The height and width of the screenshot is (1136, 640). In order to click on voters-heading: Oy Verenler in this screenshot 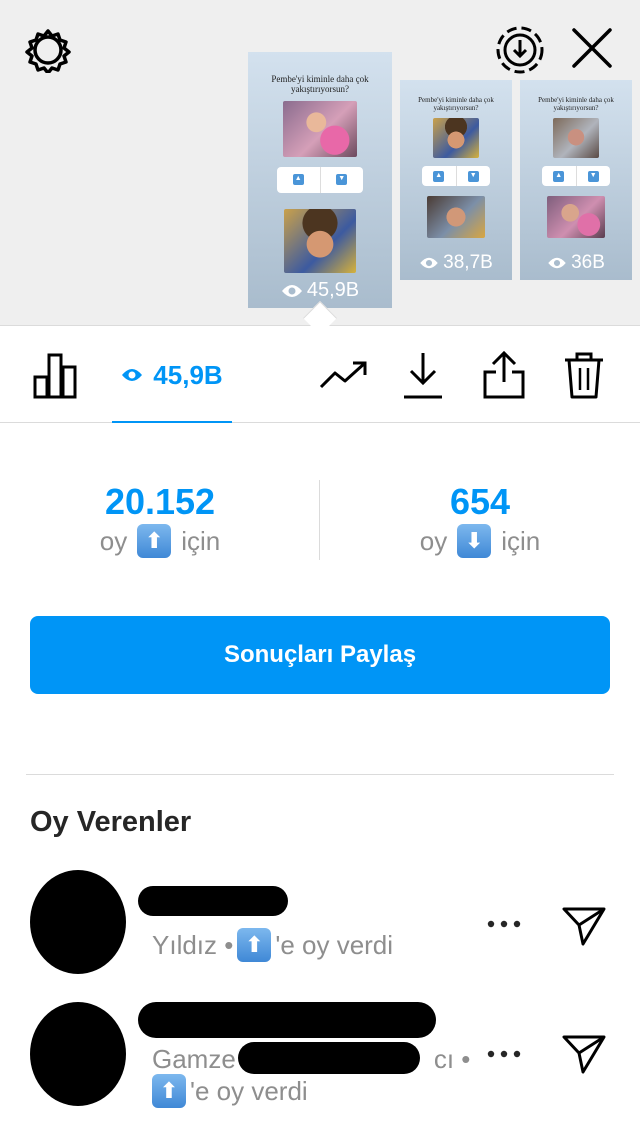, I will do `click(111, 822)`.